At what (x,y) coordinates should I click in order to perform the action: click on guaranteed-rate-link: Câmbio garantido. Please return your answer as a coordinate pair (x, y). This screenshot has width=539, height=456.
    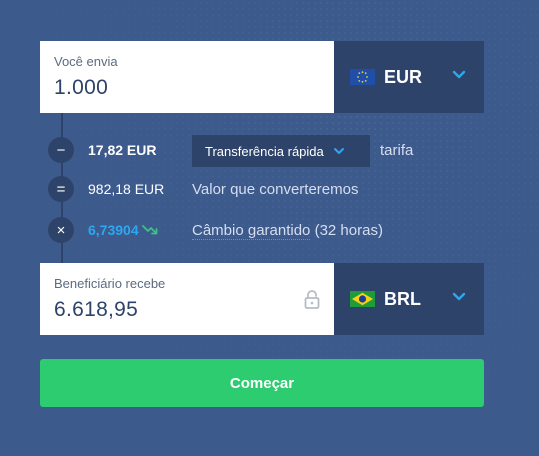
    Looking at the image, I should click on (251, 230).